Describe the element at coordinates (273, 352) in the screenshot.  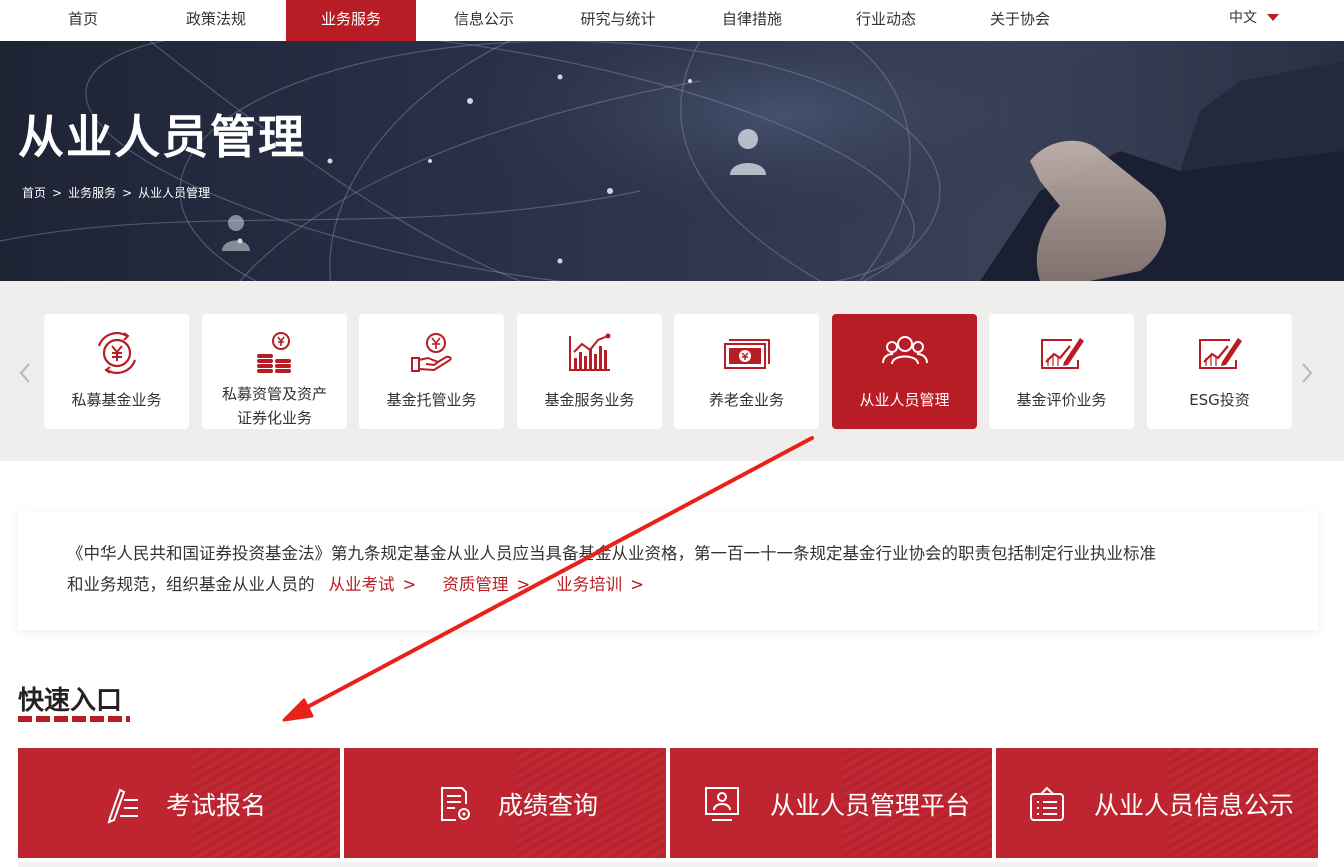
I see `coin-stack-icon` at that location.